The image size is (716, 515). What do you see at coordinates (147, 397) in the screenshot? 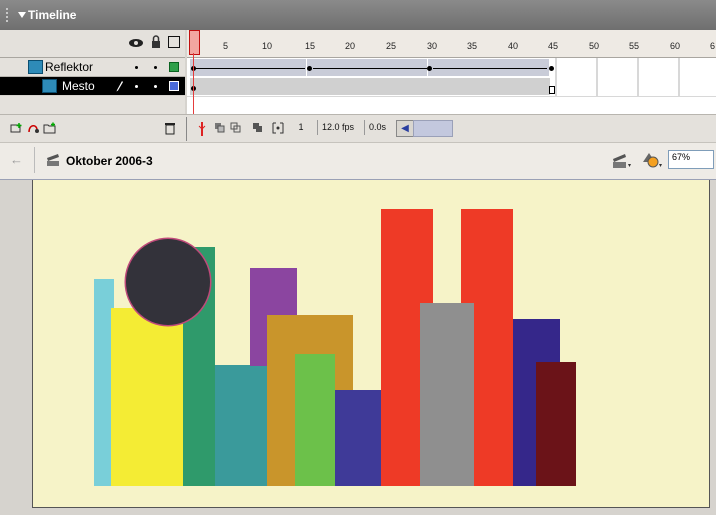
I see `yellow-building` at bounding box center [147, 397].